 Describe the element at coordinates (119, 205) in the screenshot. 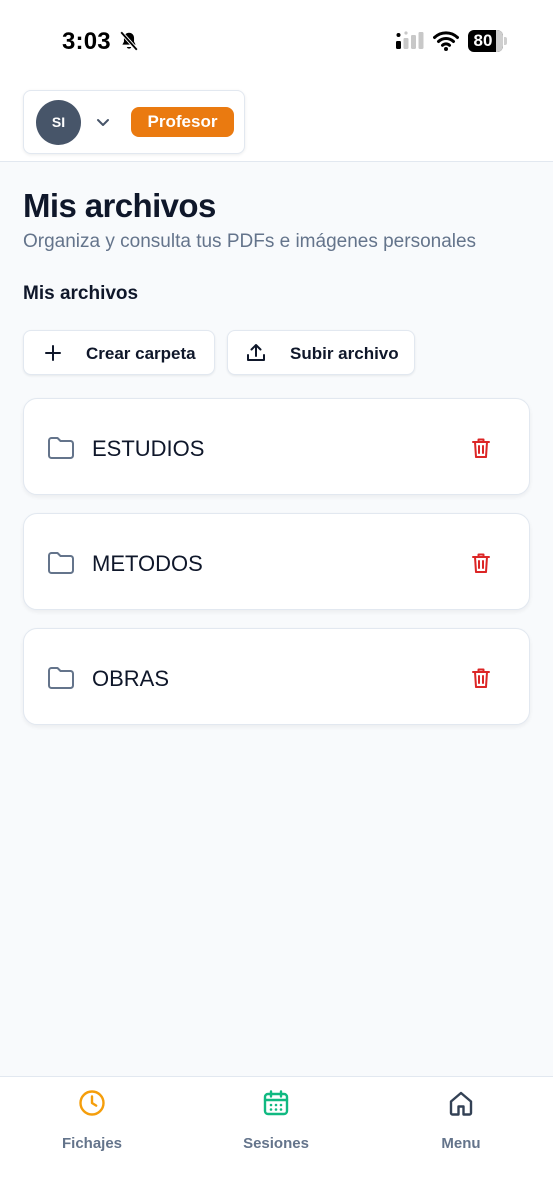

I see `page-title: Mis archivos` at that location.